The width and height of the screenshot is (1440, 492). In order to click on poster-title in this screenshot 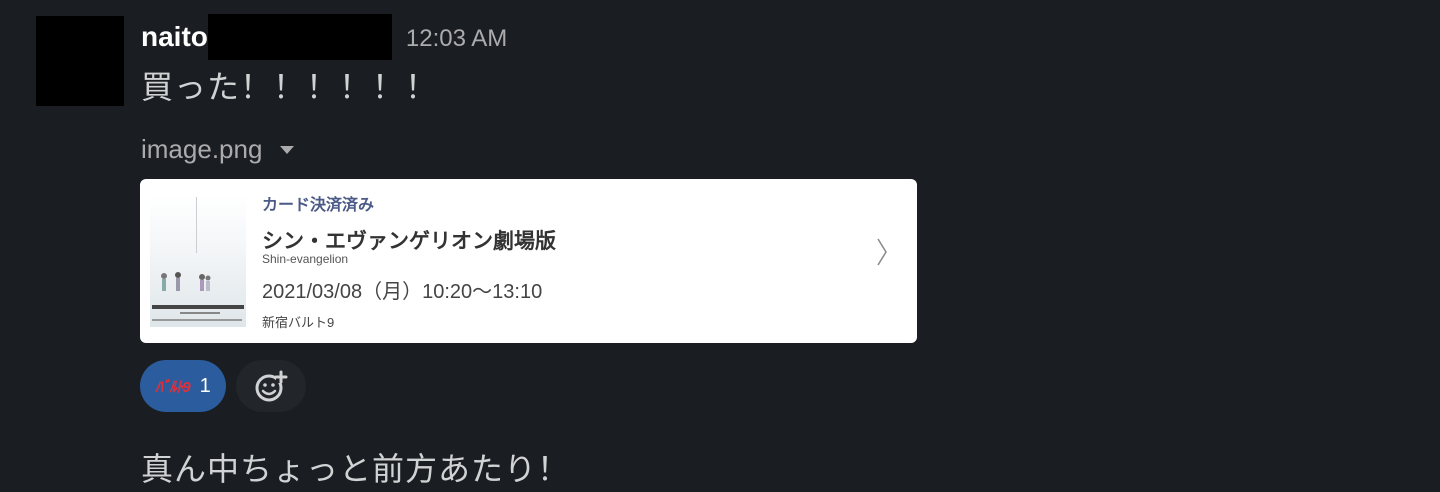, I will do `click(198, 307)`.